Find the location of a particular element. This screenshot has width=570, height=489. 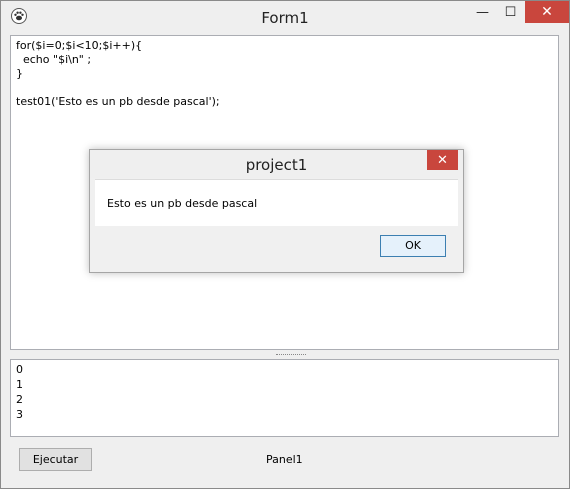

splitter-handle is located at coordinates (285, 354).